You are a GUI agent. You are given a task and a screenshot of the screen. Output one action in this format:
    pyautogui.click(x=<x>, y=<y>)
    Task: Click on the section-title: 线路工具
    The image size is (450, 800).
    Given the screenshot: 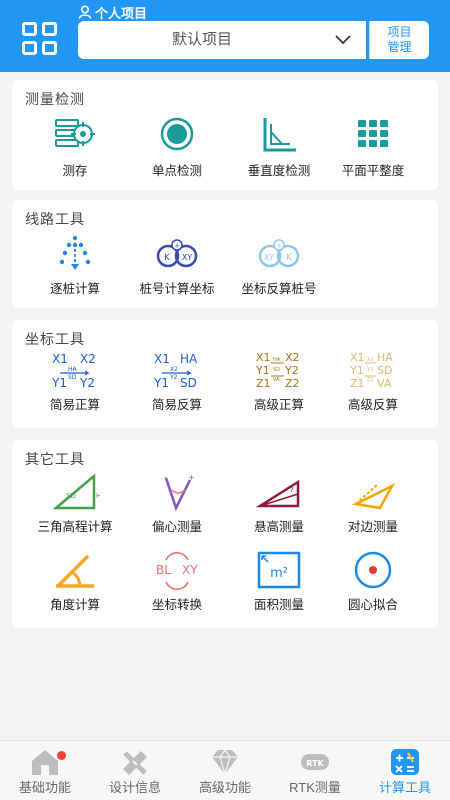 What is the action you would take?
    pyautogui.click(x=55, y=219)
    